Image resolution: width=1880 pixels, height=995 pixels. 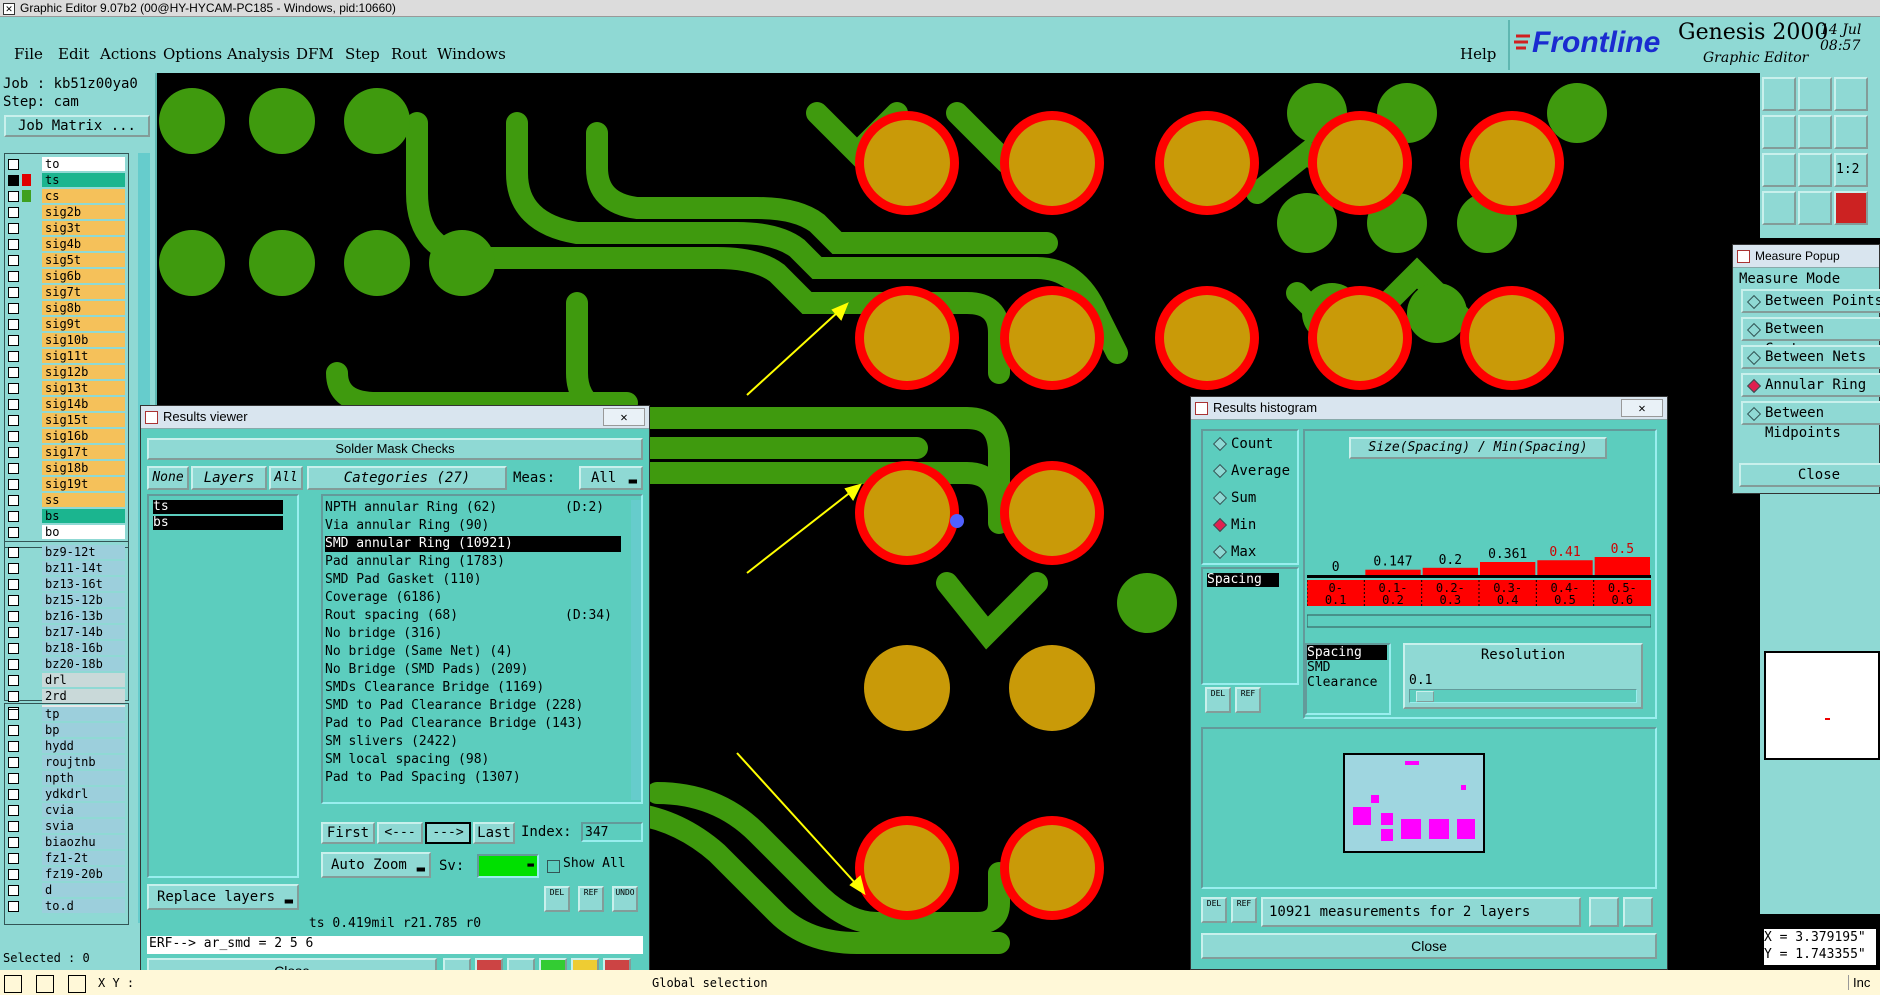 What do you see at coordinates (65, 906) in the screenshot?
I see `layer-row-to.d: to.d` at bounding box center [65, 906].